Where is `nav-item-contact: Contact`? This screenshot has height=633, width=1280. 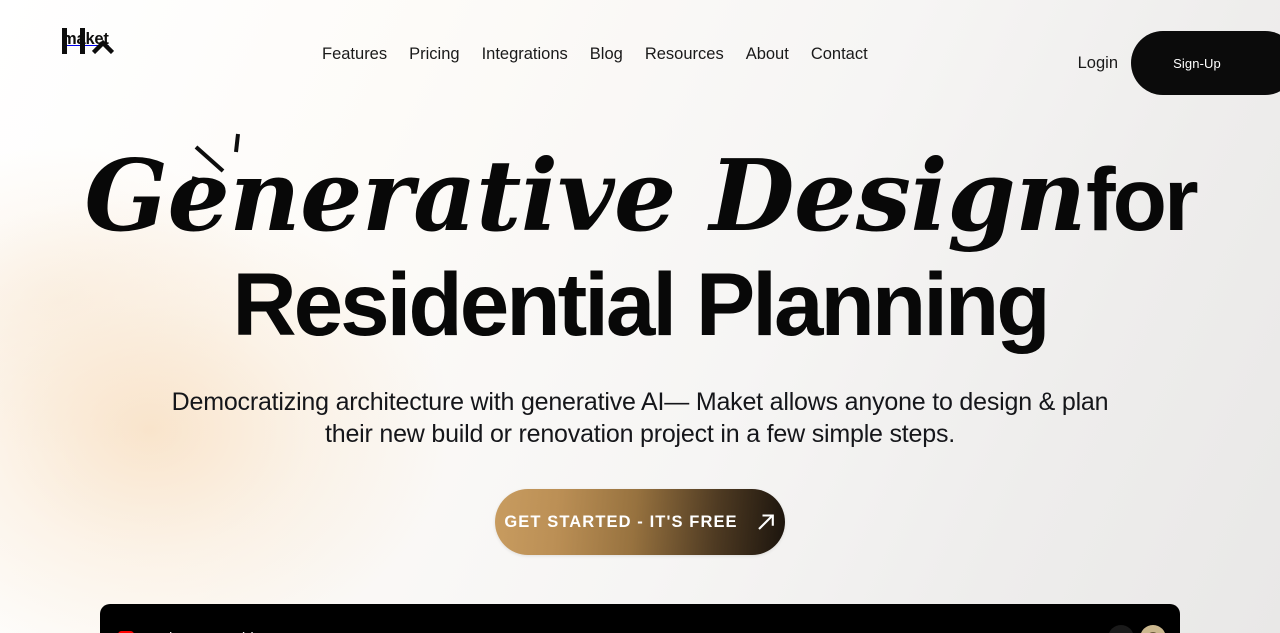 nav-item-contact: Contact is located at coordinates (839, 54).